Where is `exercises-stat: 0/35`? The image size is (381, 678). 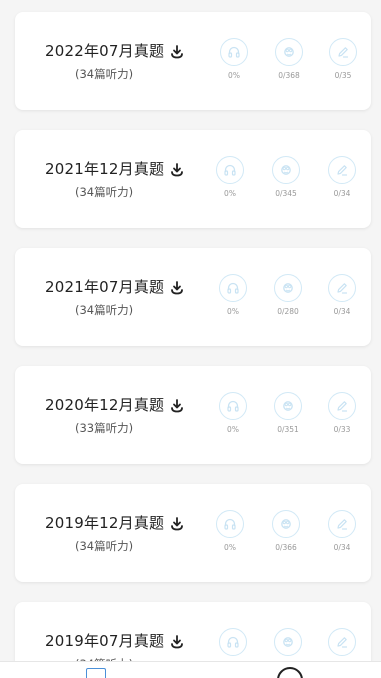 exercises-stat: 0/35 is located at coordinates (343, 59).